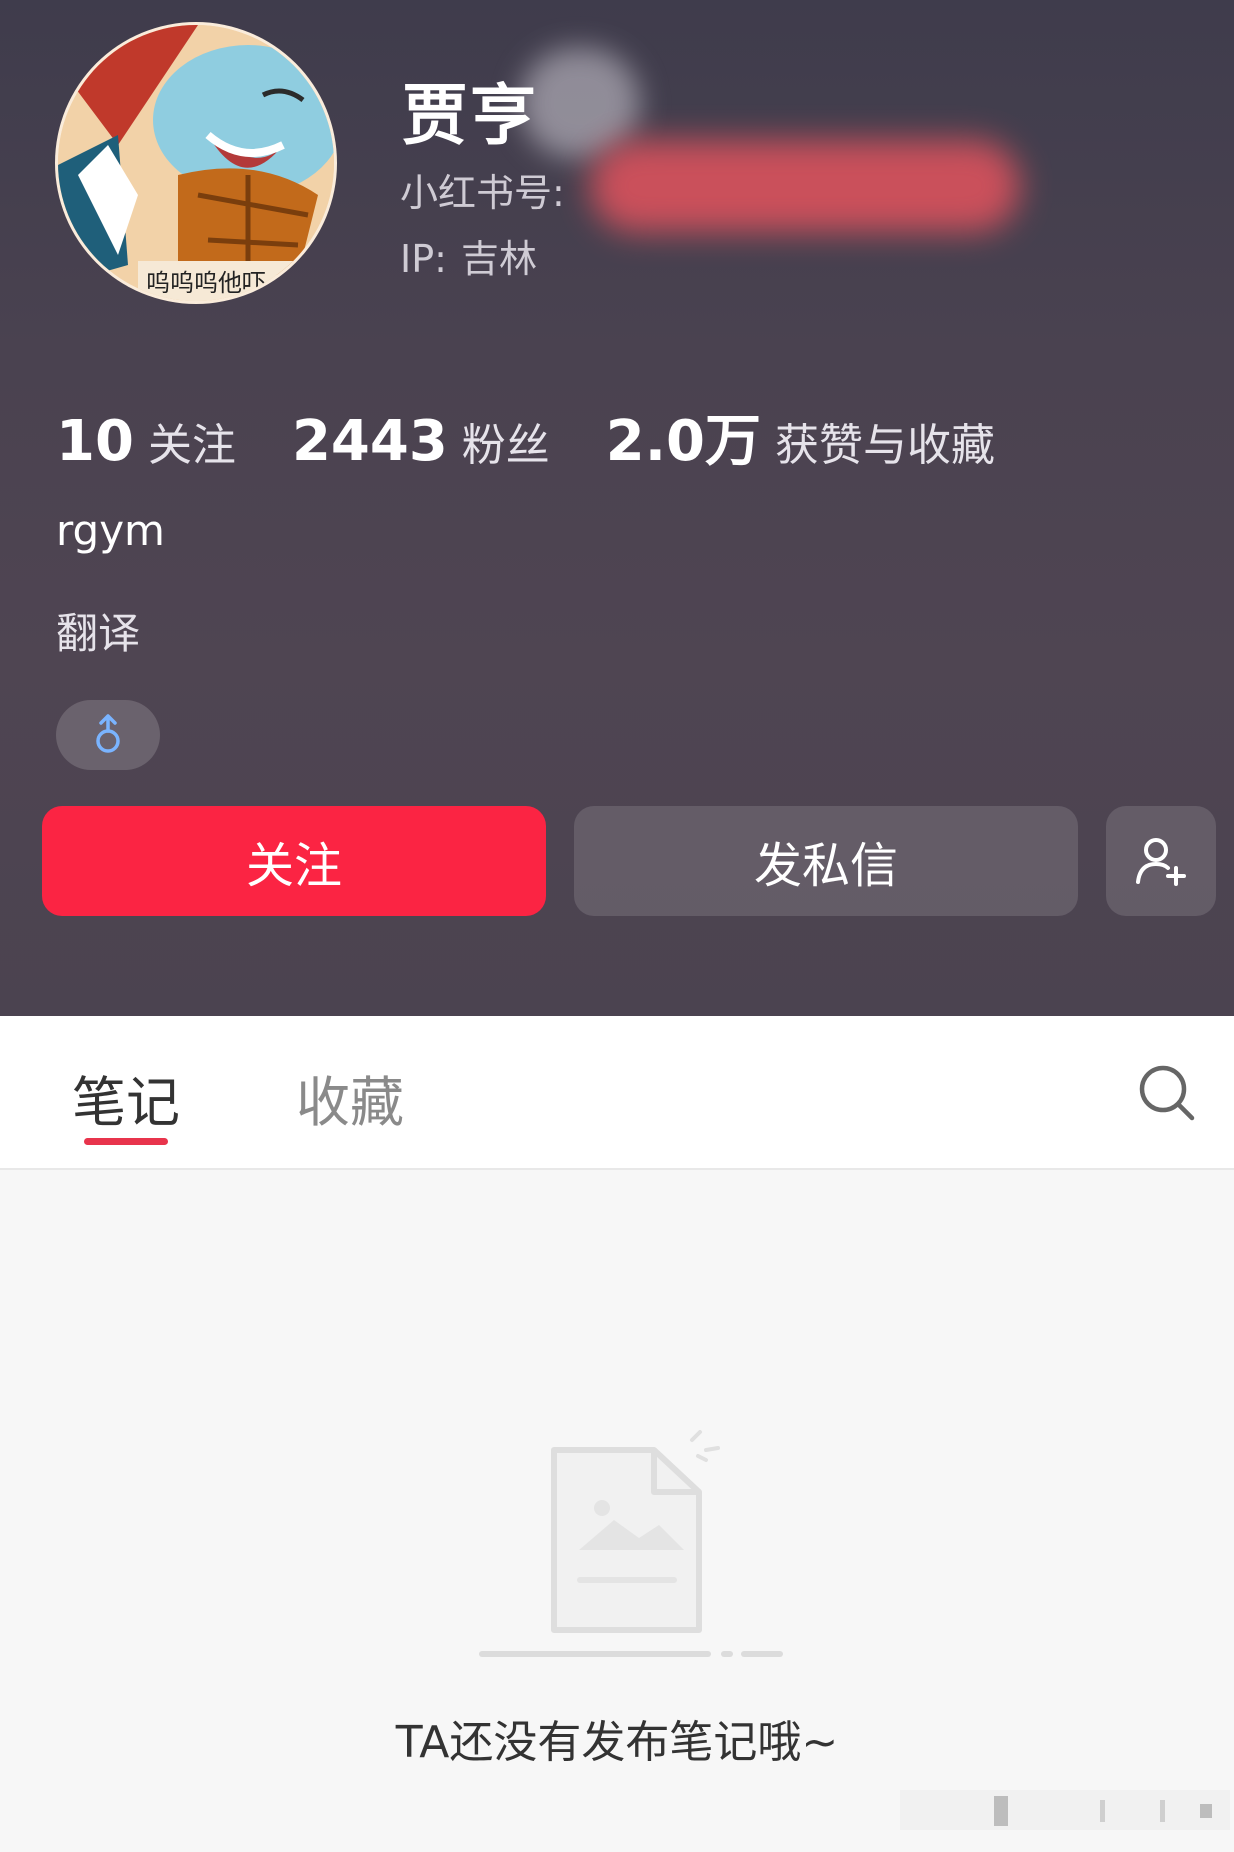 The image size is (1234, 1852). Describe the element at coordinates (617, 1093) in the screenshot. I see `content-tabs: 笔记 收藏` at that location.